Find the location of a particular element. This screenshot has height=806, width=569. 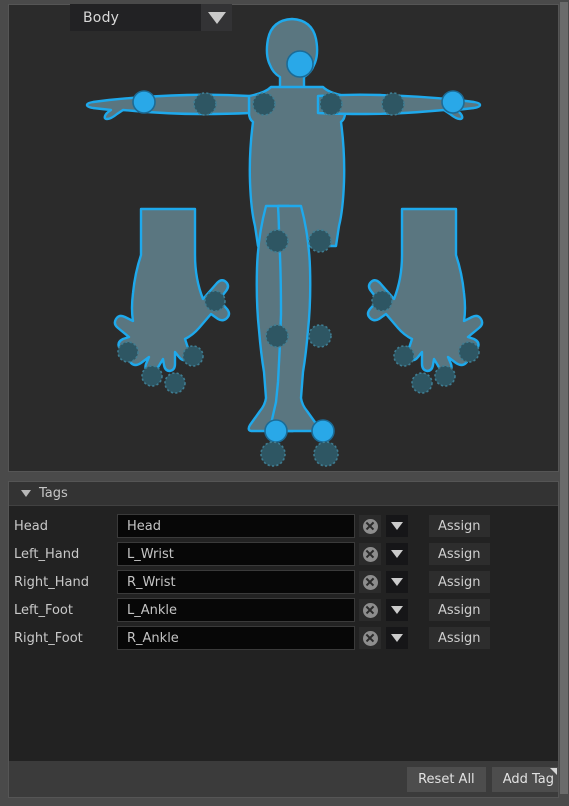

tag-value-input: R_Ankle is located at coordinates (236, 638).